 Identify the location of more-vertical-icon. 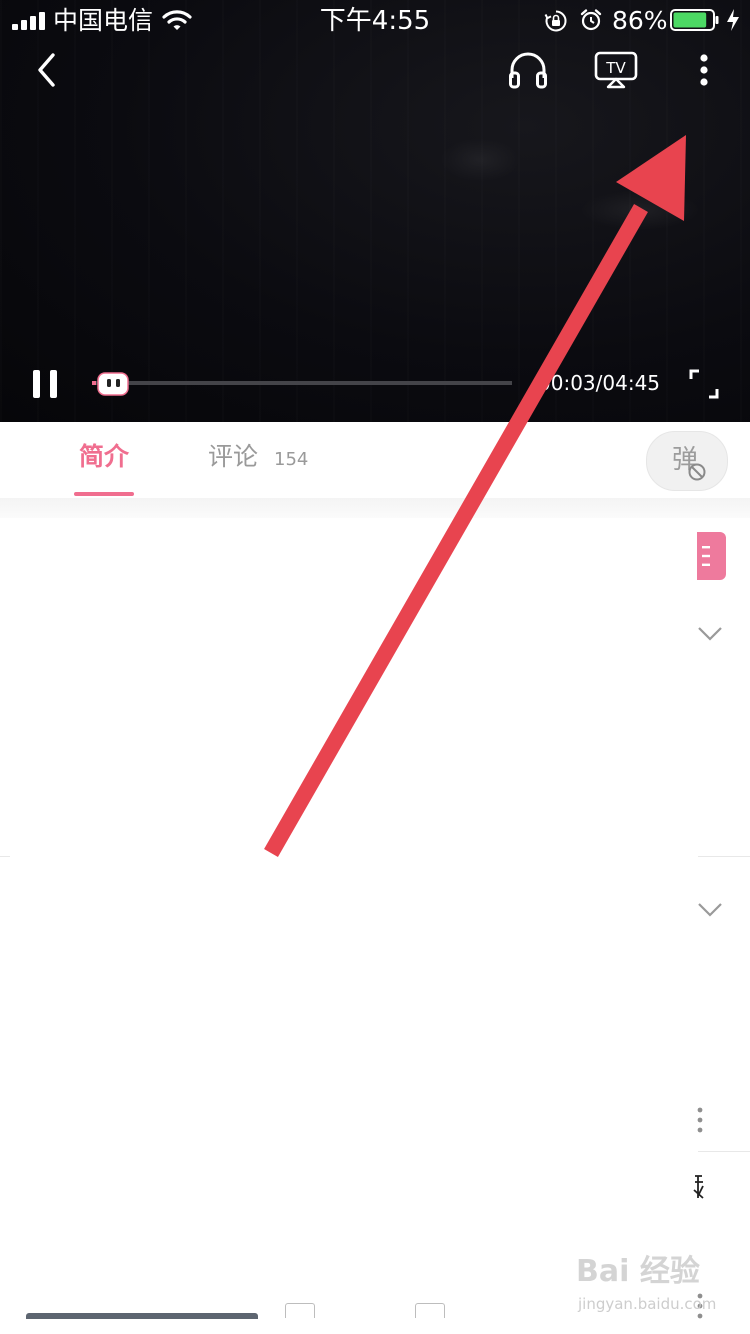
(700, 1120).